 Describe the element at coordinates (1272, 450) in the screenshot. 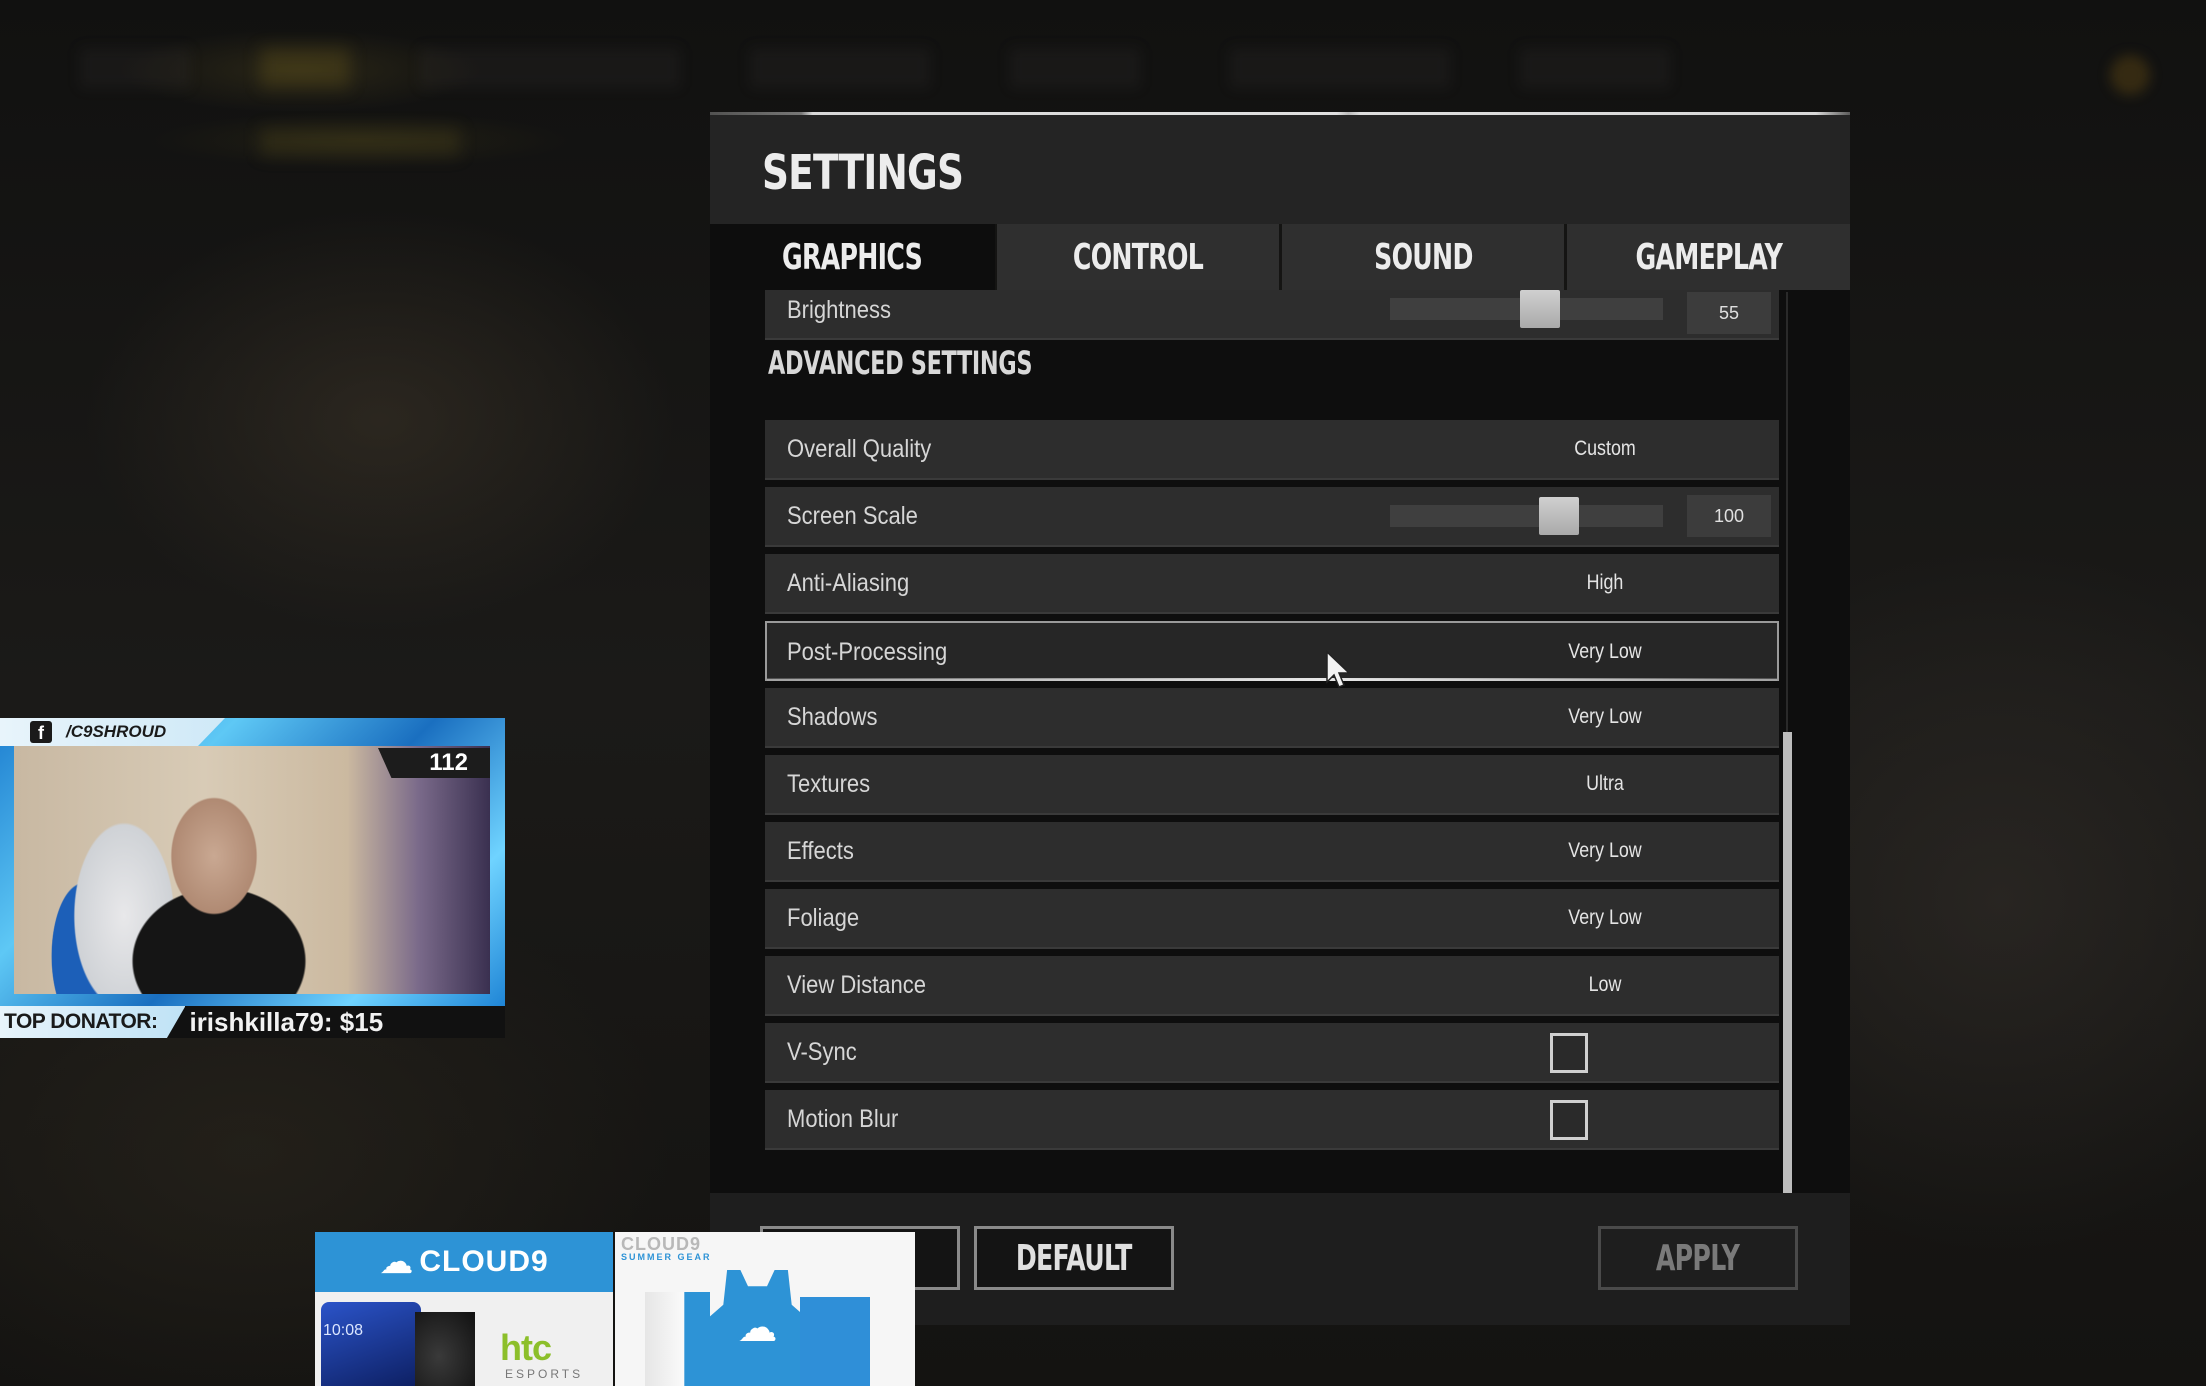

I see `setting-row-overall-quality: Overall Quality Custom` at that location.